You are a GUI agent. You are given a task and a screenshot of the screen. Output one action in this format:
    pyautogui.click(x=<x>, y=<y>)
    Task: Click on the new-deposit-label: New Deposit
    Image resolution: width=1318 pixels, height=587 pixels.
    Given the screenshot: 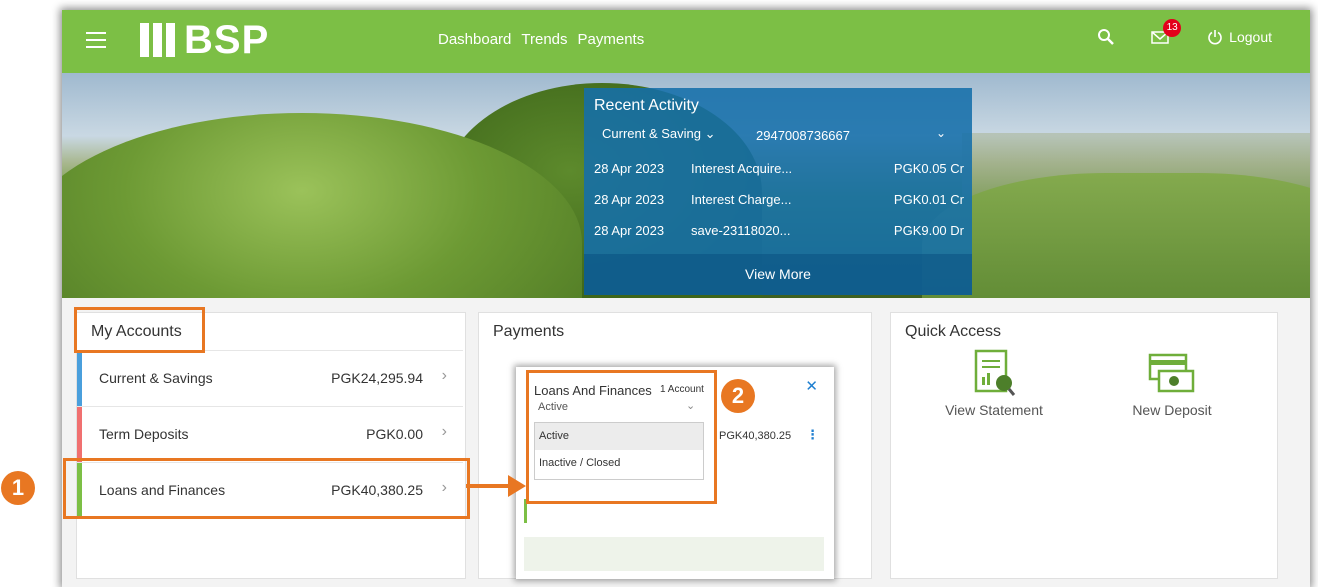 What is the action you would take?
    pyautogui.click(x=1172, y=410)
    